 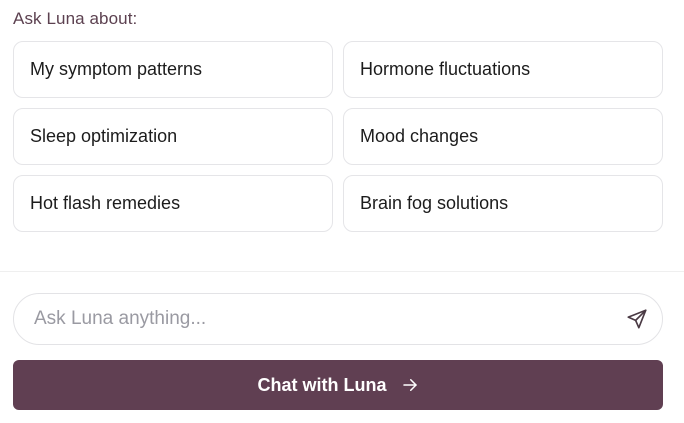 I want to click on suggestion-sleep-optimization: Sleep optimization, so click(x=173, y=136).